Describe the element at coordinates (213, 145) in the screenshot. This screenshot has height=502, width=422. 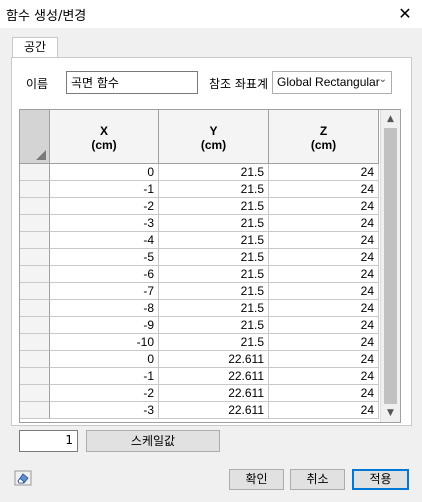
I see `column-y-unit: (cm)` at that location.